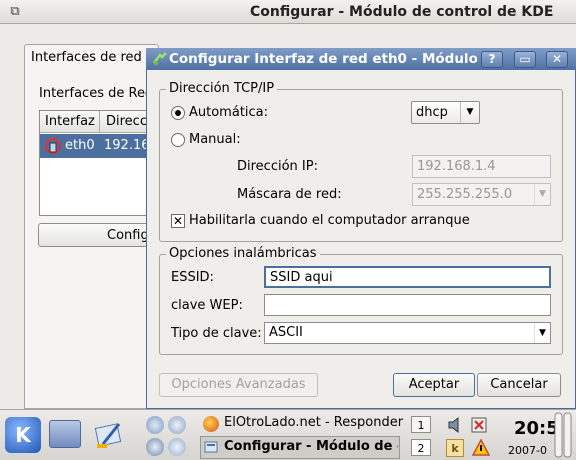  Describe the element at coordinates (557, 59) in the screenshot. I see `close-button: ✕` at that location.